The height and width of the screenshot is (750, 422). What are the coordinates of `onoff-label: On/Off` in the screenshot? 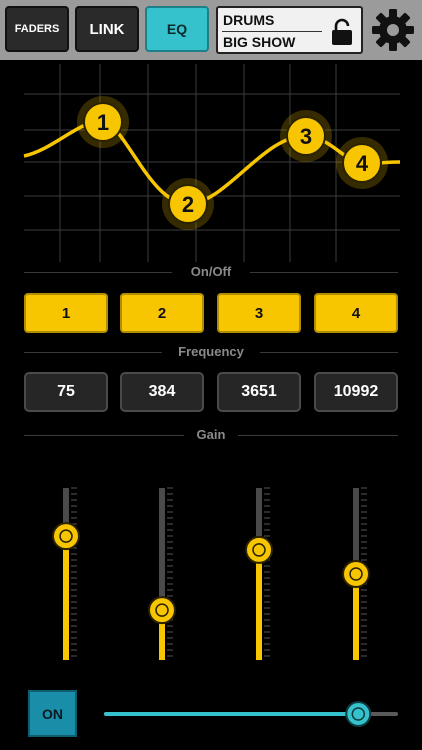 It's located at (211, 271).